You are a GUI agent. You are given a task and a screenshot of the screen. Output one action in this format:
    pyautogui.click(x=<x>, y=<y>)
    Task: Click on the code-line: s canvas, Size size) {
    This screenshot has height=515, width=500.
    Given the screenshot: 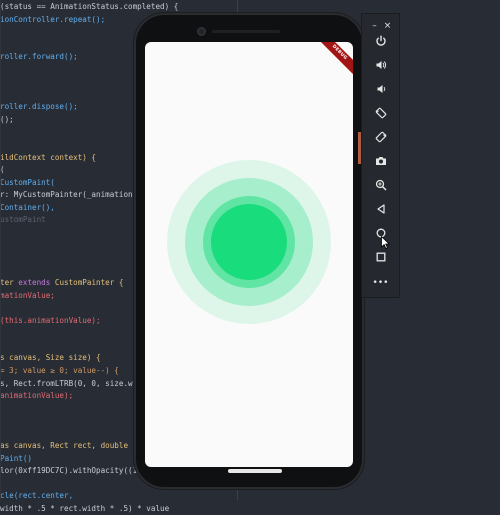 What is the action you would take?
    pyautogui.click(x=50, y=357)
    